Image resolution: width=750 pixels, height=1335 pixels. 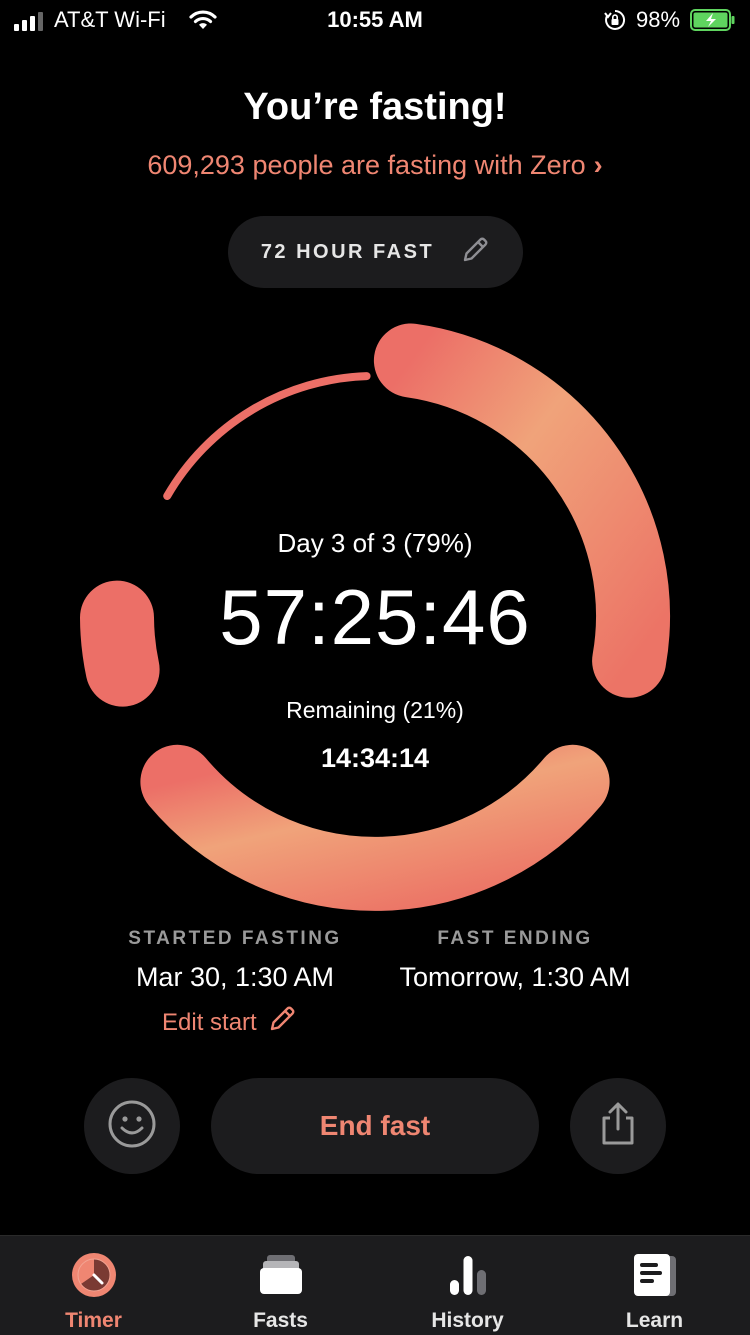 I want to click on community-link: 609,293 people are fasting with Zero ›, so click(x=375, y=165).